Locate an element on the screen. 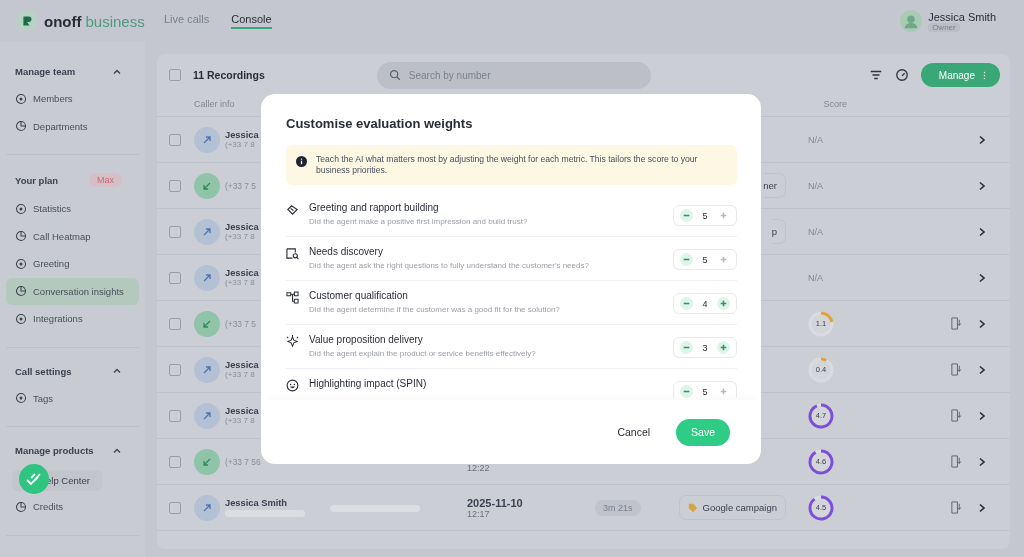 Image resolution: width=1024 pixels, height=557 pixels. cancel-button: Cancel is located at coordinates (634, 432).